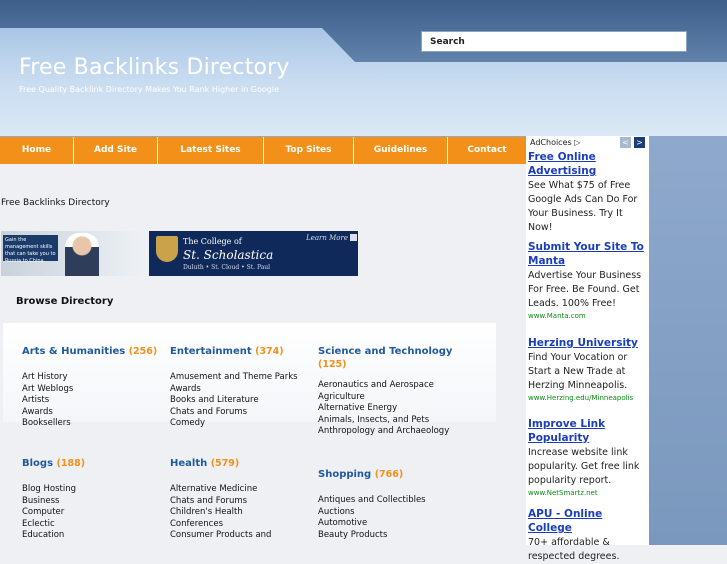 The image size is (727, 564). What do you see at coordinates (401, 150) in the screenshot?
I see `nav-guidelines: Guidelines` at bounding box center [401, 150].